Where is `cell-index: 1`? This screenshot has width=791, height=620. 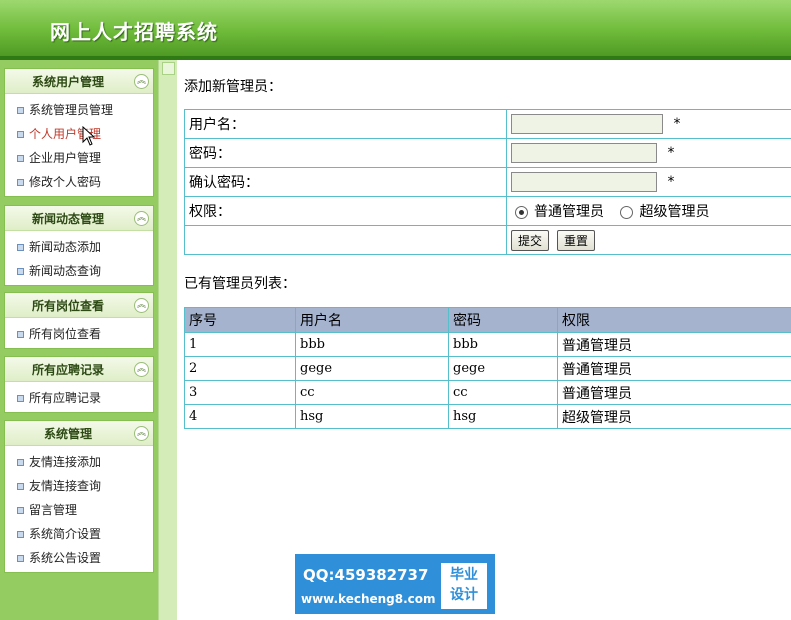
cell-index: 1 is located at coordinates (240, 344).